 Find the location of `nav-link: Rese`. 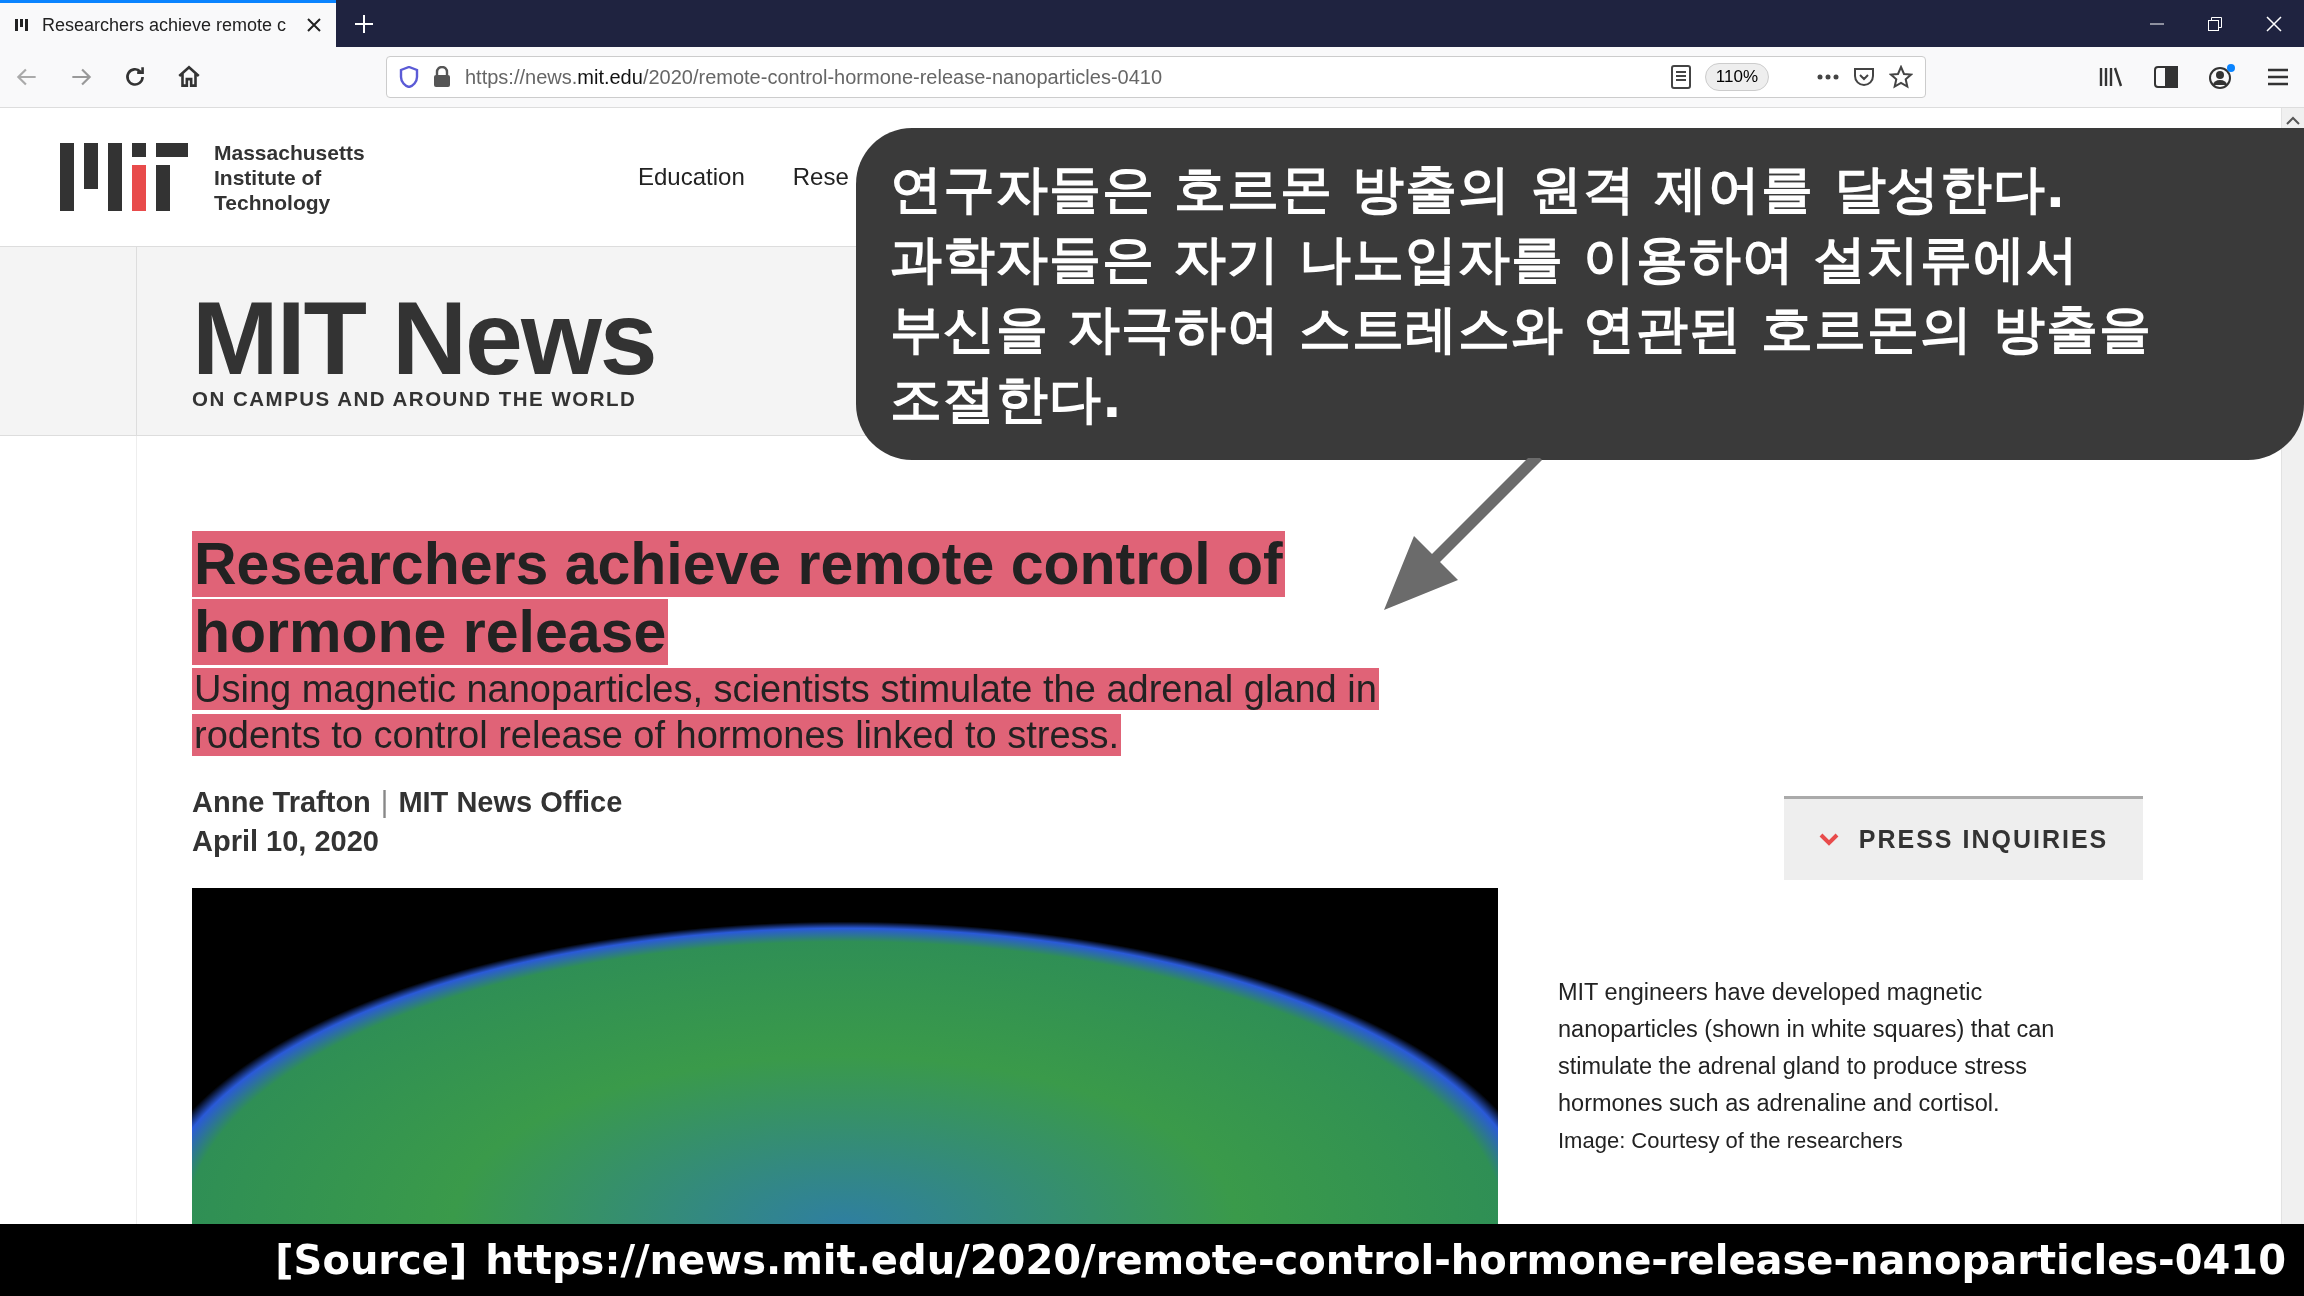

nav-link: Rese is located at coordinates (820, 177).